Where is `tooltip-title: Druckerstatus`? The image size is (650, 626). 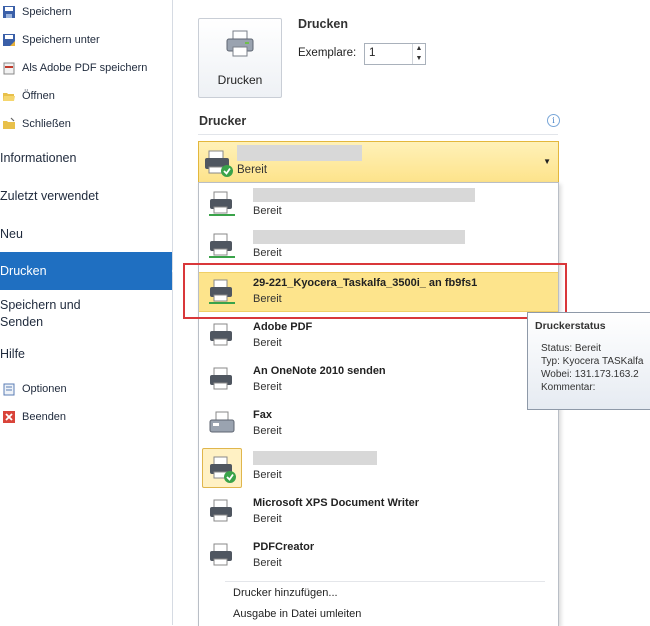 tooltip-title: Druckerstatus is located at coordinates (570, 326).